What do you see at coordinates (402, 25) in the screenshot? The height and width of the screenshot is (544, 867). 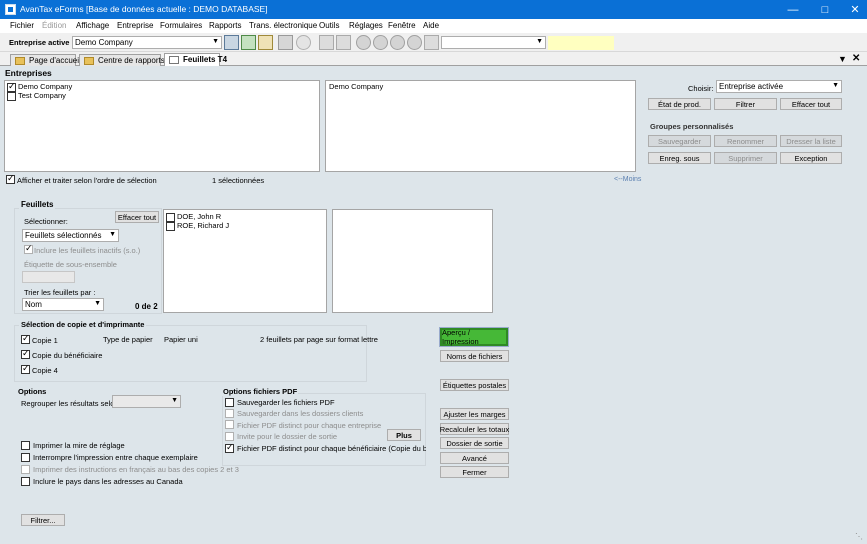 I see `menu-fenetre: Fenêtre` at bounding box center [402, 25].